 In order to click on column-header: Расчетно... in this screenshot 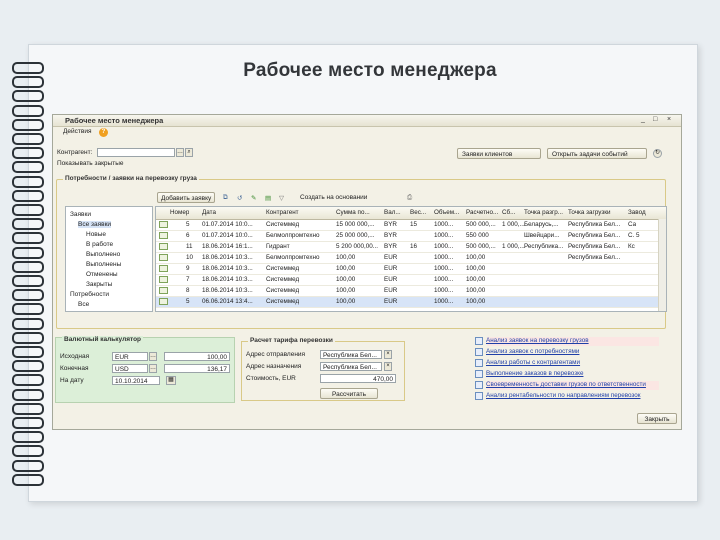, I will do `click(482, 212)`.